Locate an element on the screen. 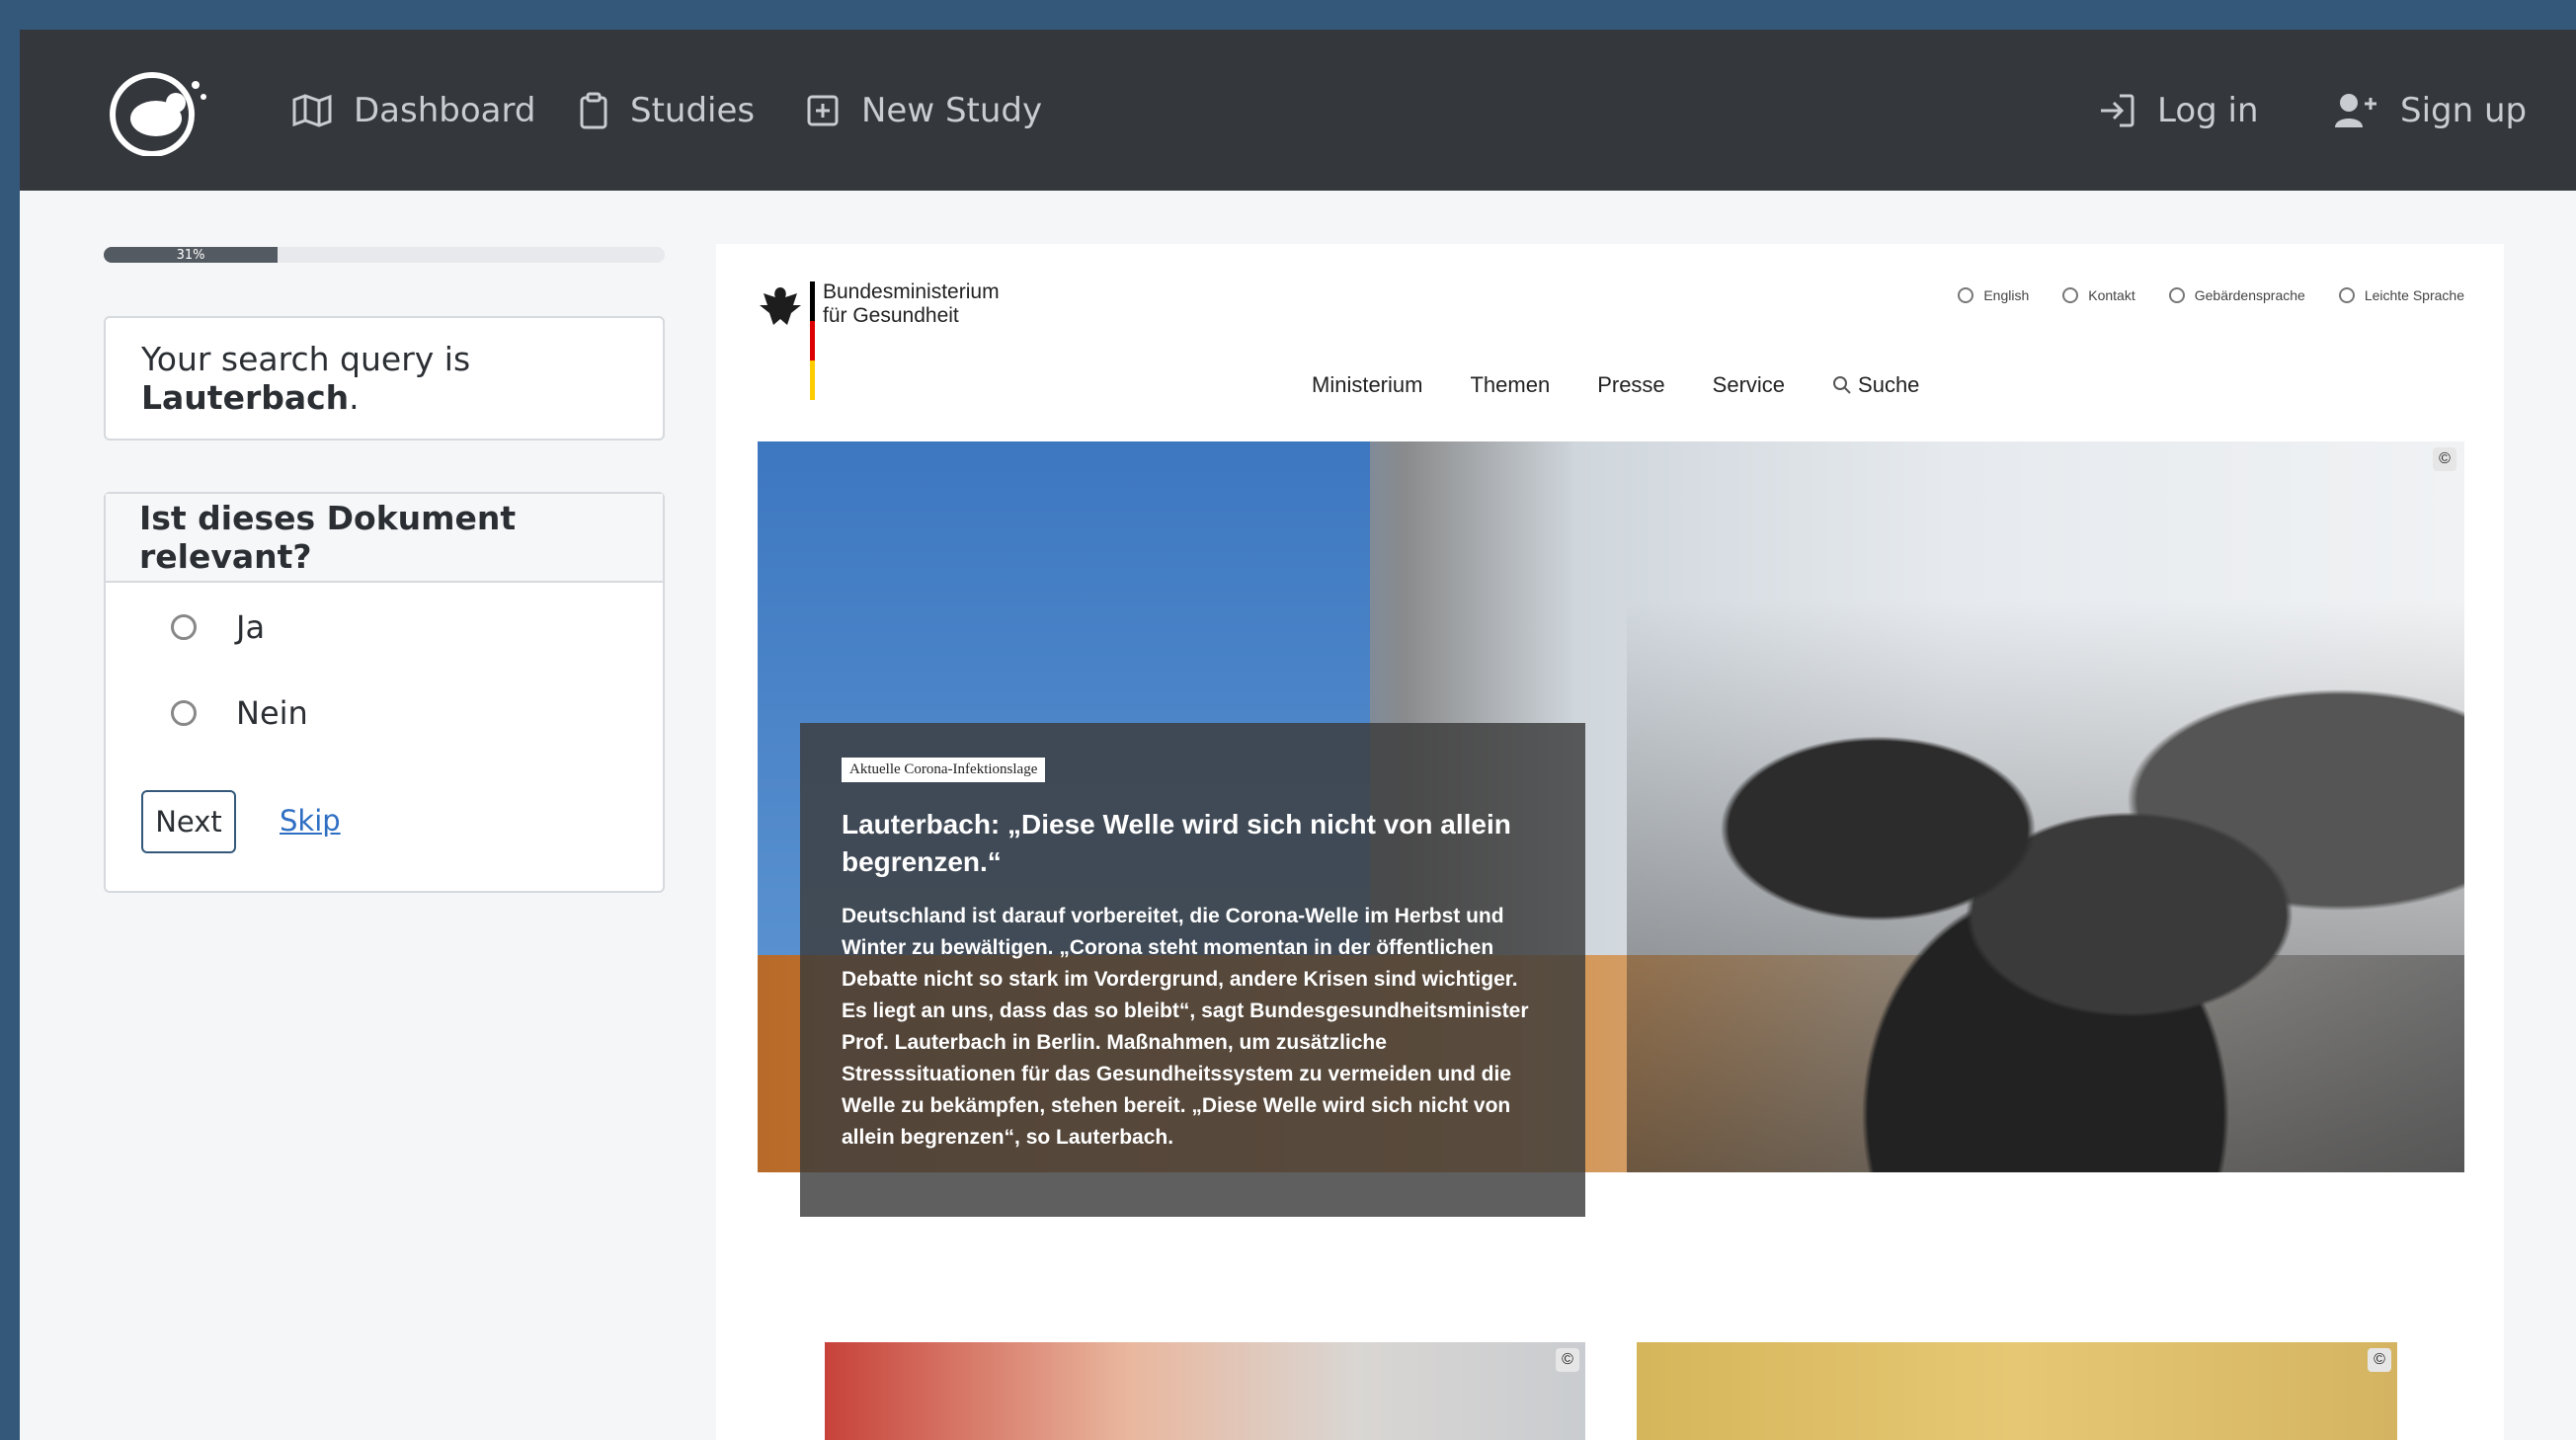  search-query-card: Your search query is Lauterbach. is located at coordinates (384, 378).